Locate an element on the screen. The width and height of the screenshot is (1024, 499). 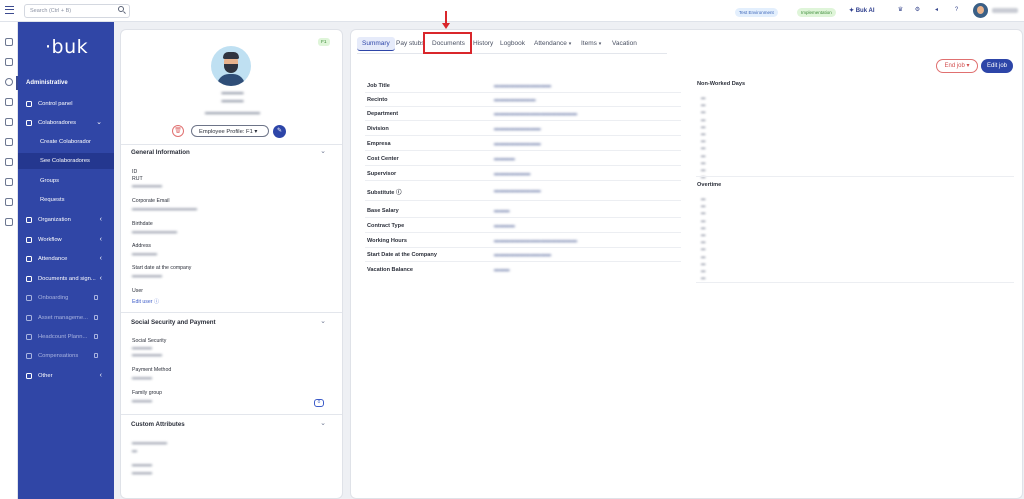
employee-profile-select: Employee Profile: F1 ▾ is located at coordinates (230, 131).